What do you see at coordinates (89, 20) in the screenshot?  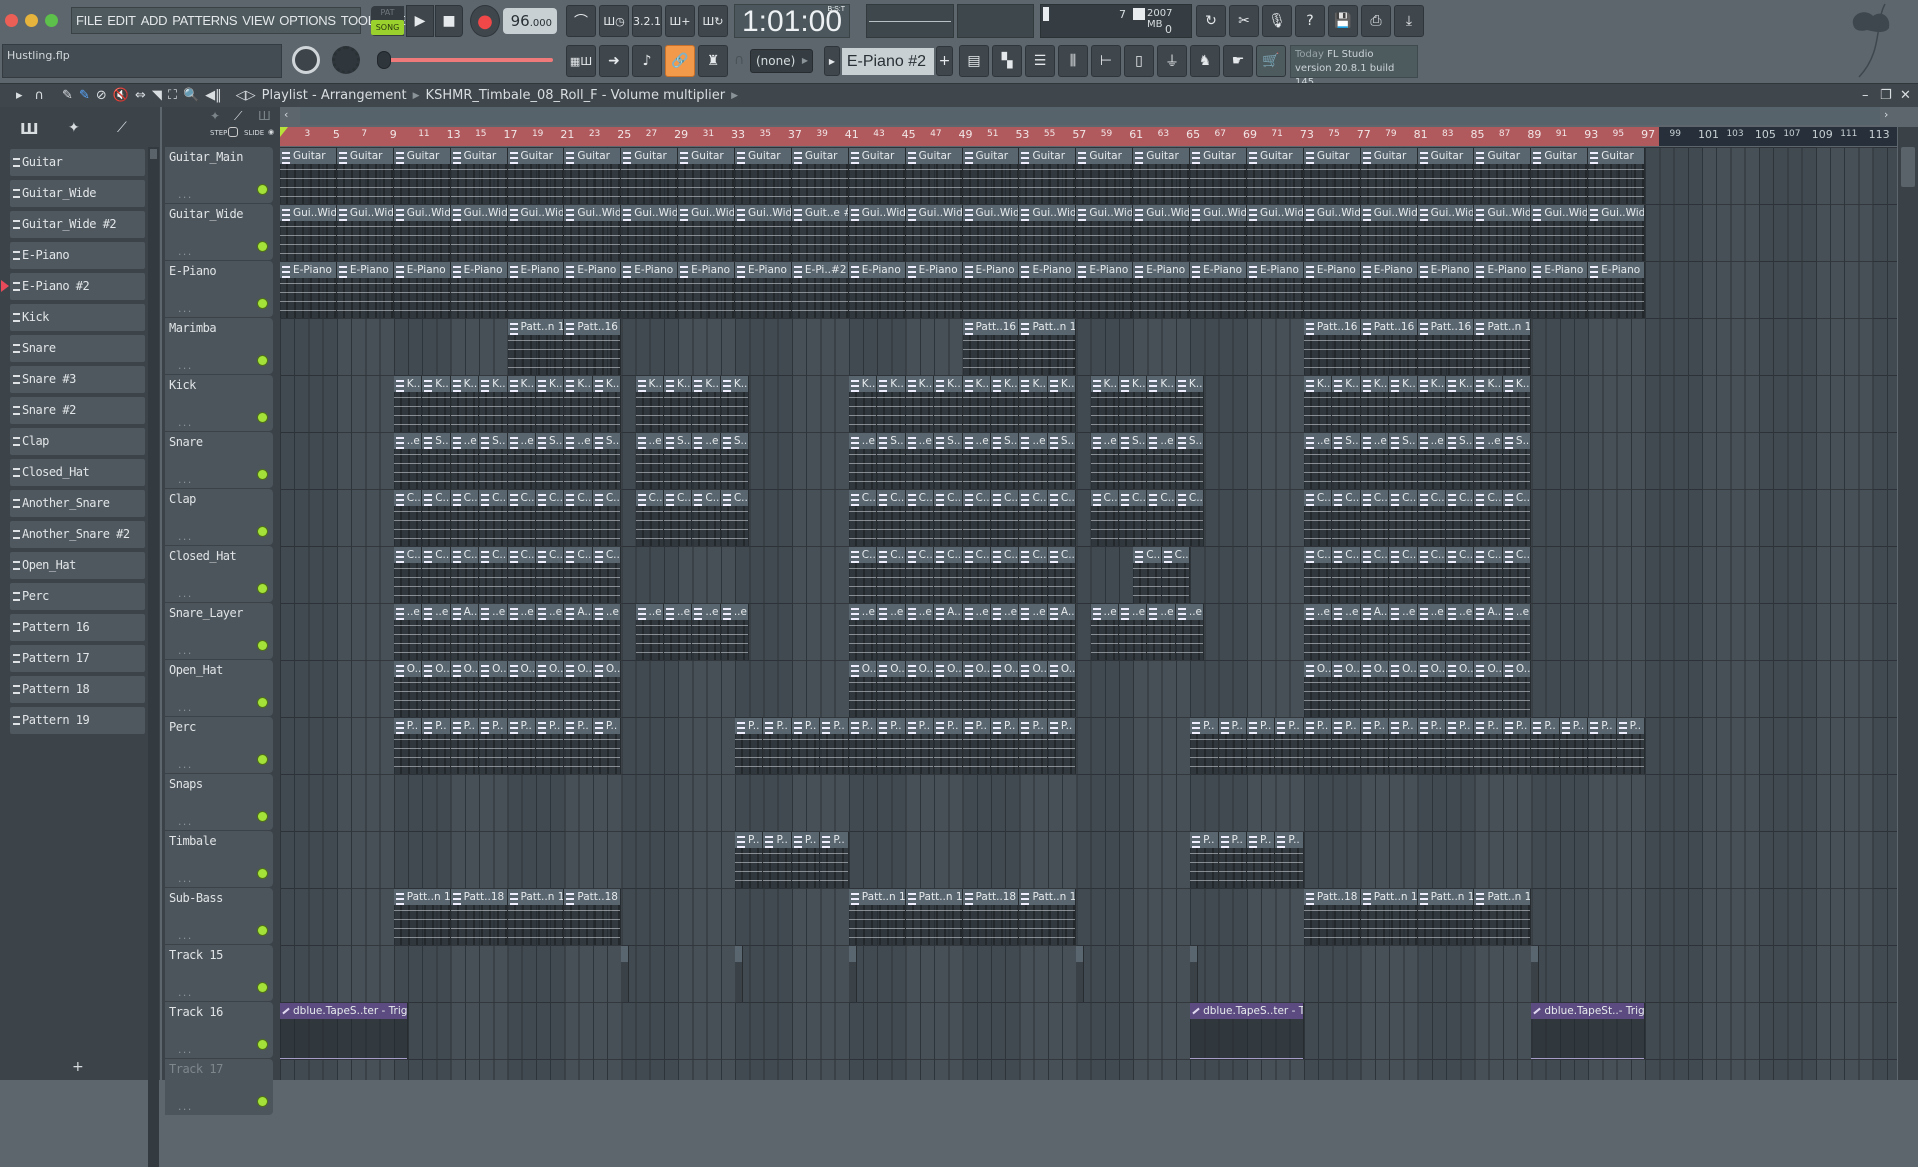 I see `menu-file: FILE` at bounding box center [89, 20].